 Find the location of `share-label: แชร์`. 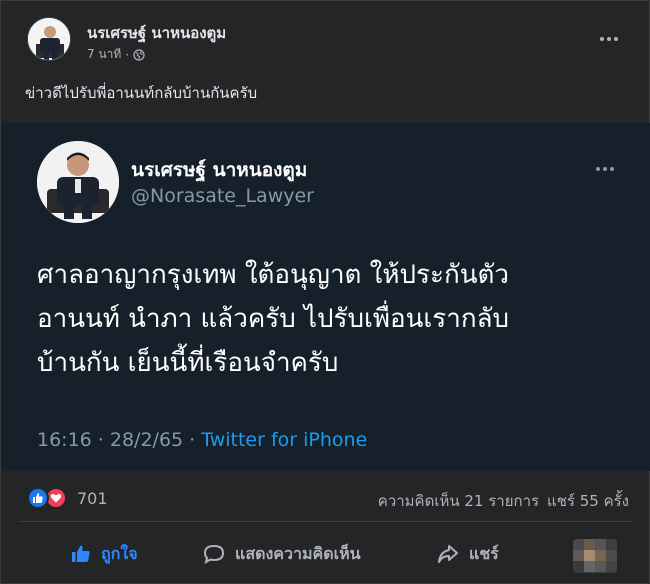

share-label: แชร์ is located at coordinates (484, 553).